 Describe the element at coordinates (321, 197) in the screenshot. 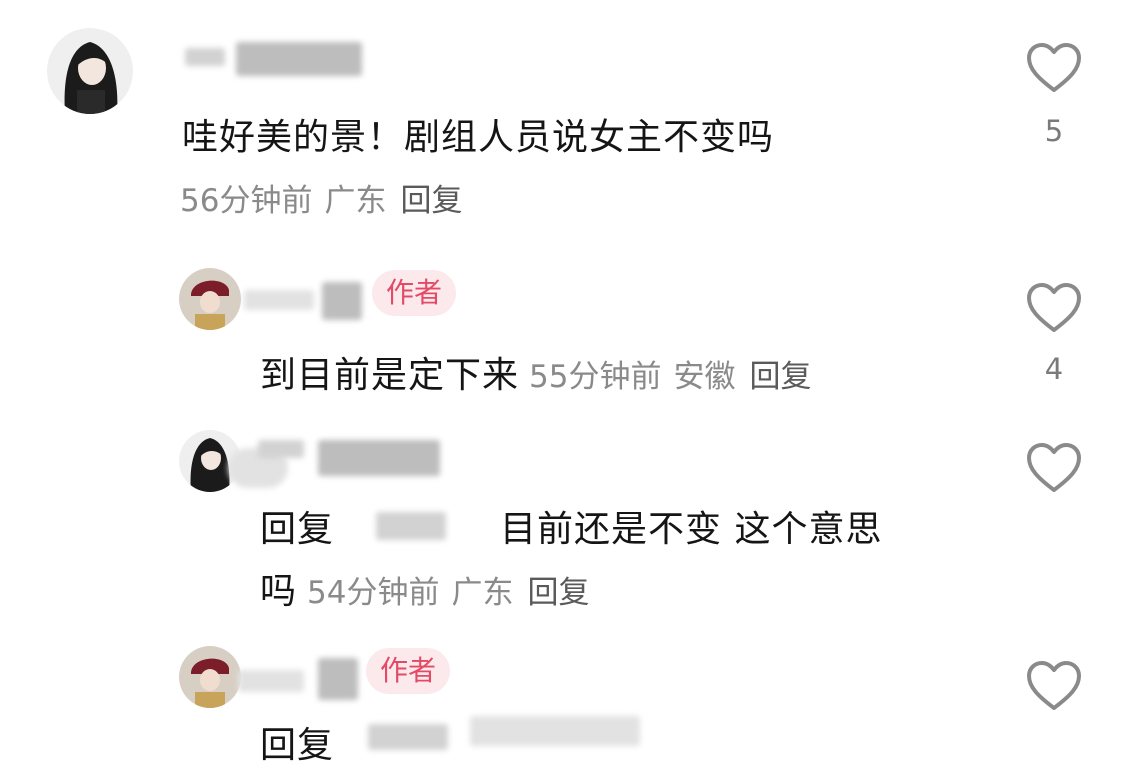

I see `comment-meta: 56分钟前 广东 回复` at that location.